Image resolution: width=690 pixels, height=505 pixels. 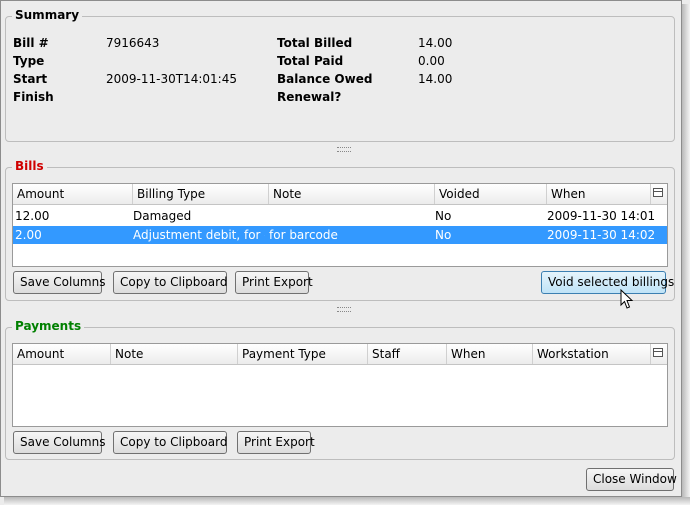 I want to click on mouse-pointer-icon, so click(x=627, y=299).